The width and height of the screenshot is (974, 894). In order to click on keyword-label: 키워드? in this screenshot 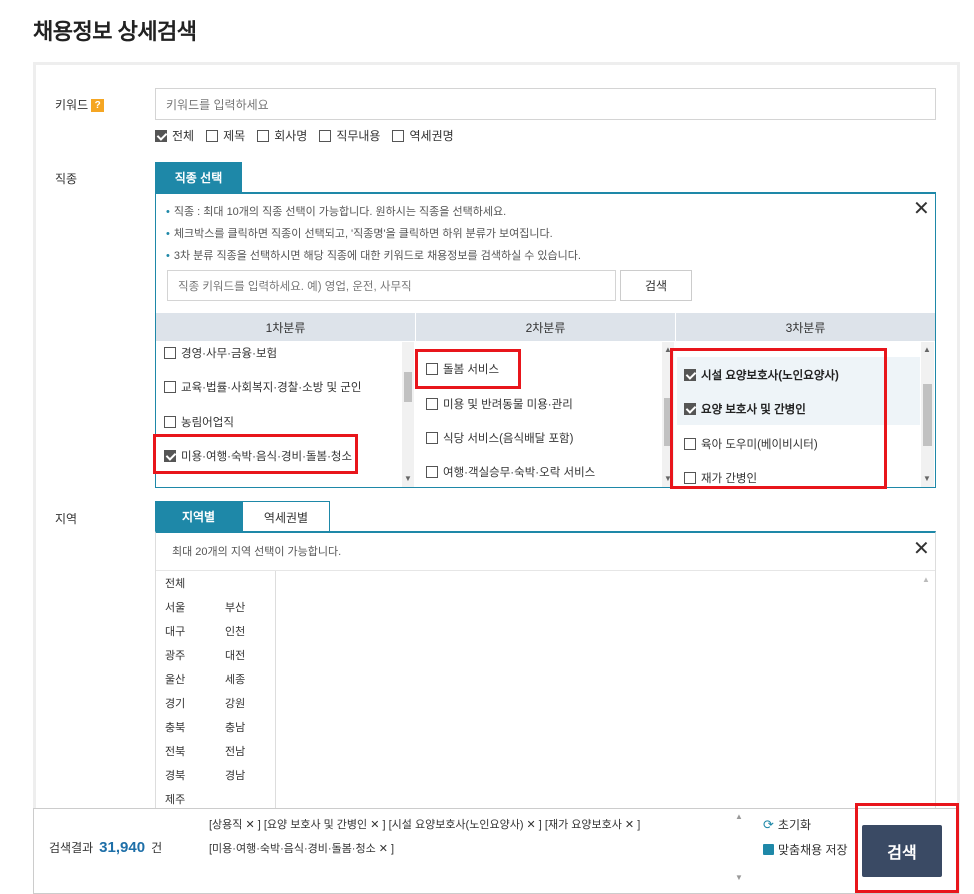, I will do `click(80, 104)`.